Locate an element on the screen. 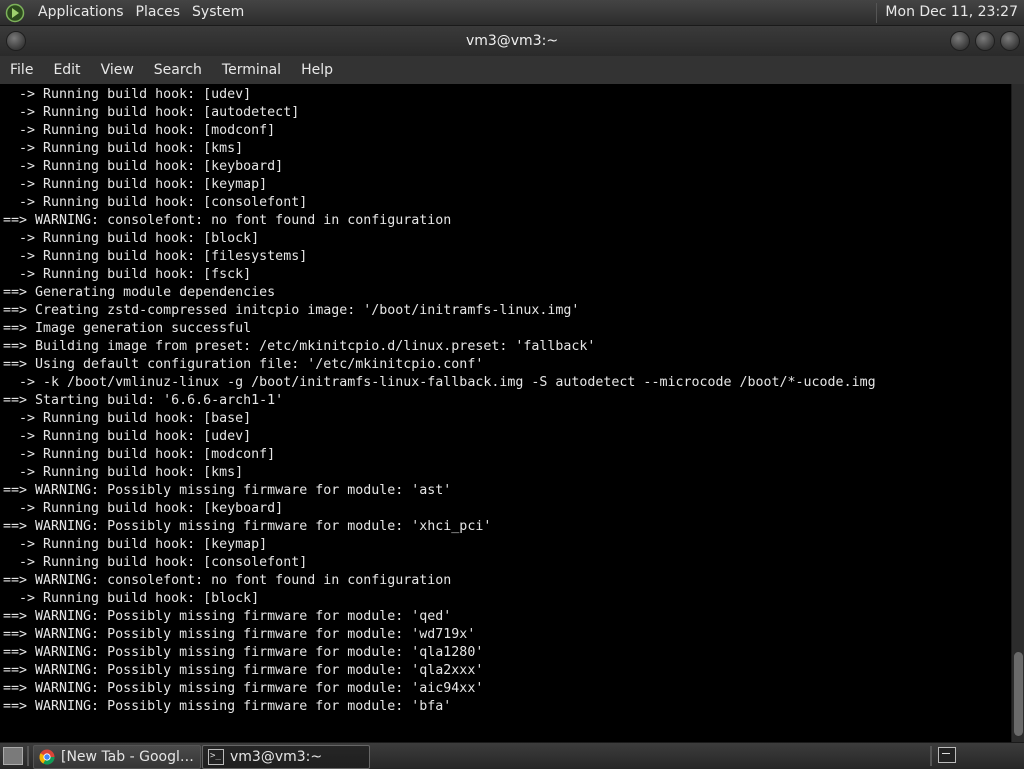 This screenshot has width=1024, height=769. terminal-icon: >_ is located at coordinates (216, 757).